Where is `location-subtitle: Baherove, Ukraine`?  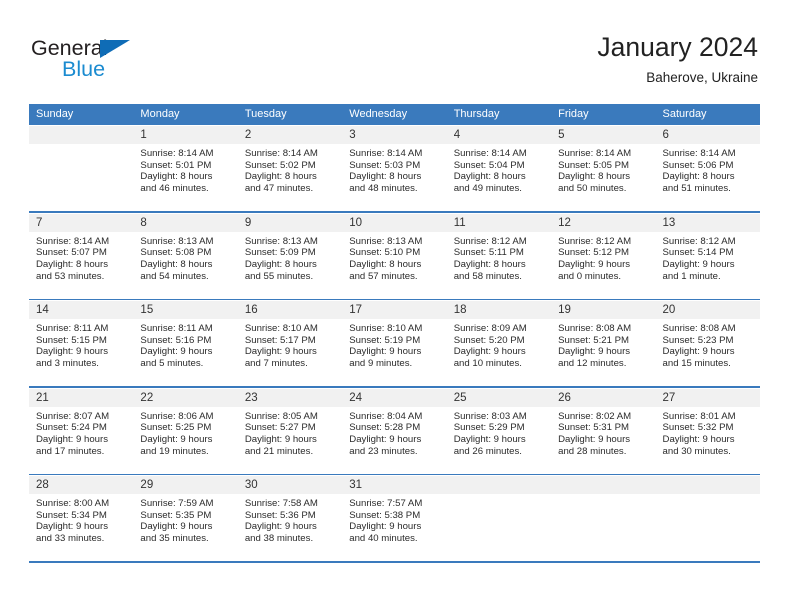 location-subtitle: Baherove, Ukraine is located at coordinates (702, 77).